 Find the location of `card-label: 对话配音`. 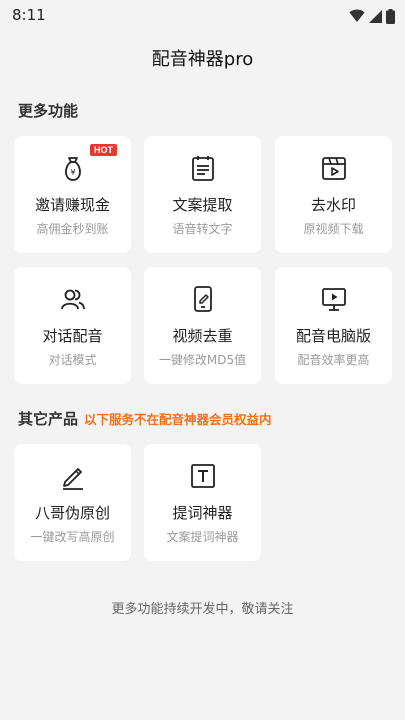

card-label: 对话配音 is located at coordinates (72, 336).